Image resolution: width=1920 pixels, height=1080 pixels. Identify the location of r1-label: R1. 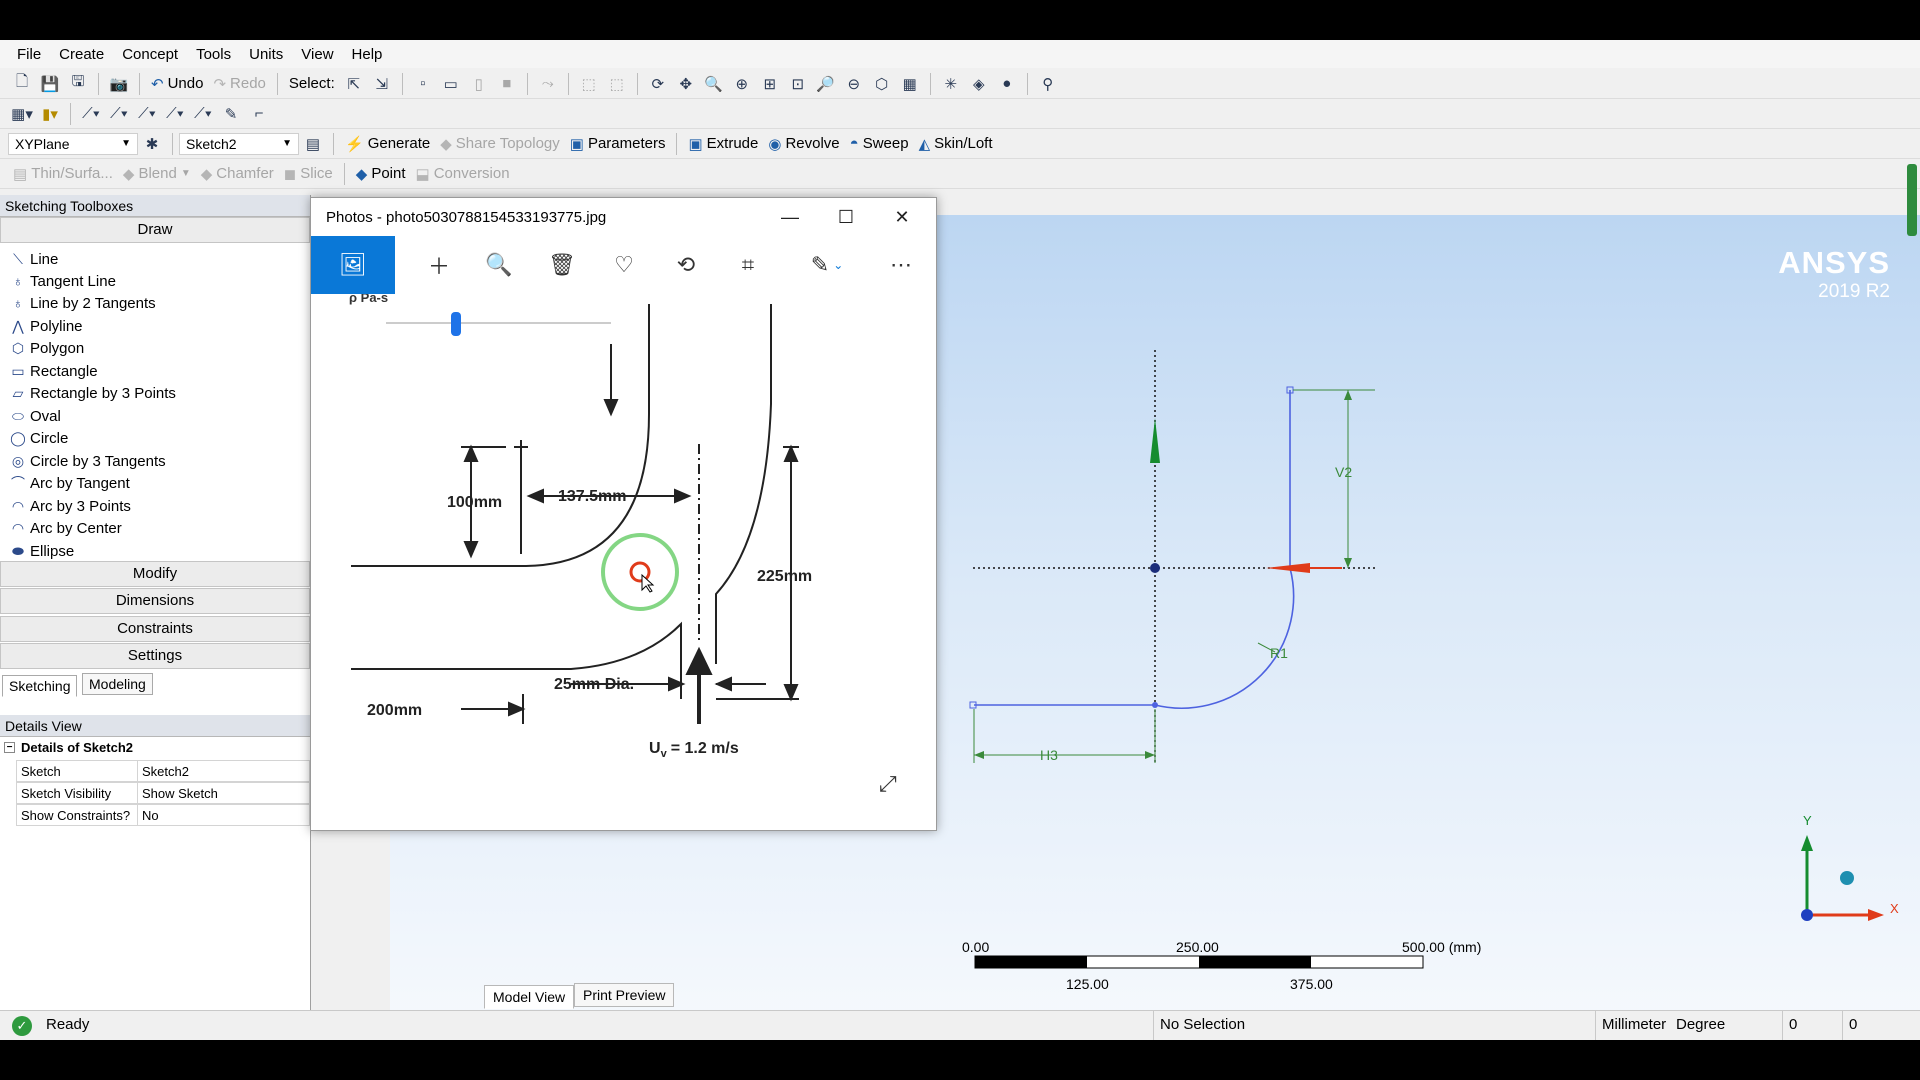
(1279, 653).